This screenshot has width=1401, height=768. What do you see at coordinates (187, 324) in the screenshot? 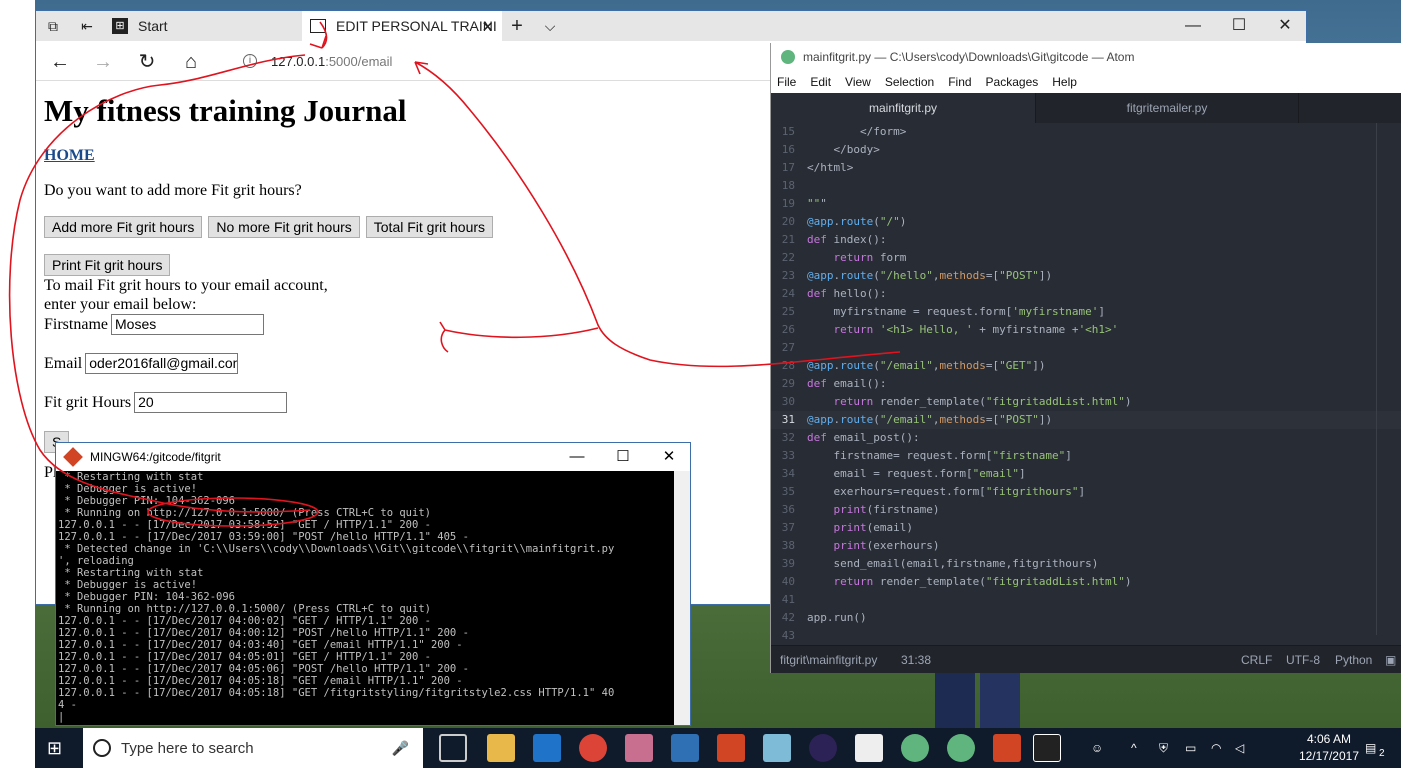
I see `firstname-input: Moses` at bounding box center [187, 324].